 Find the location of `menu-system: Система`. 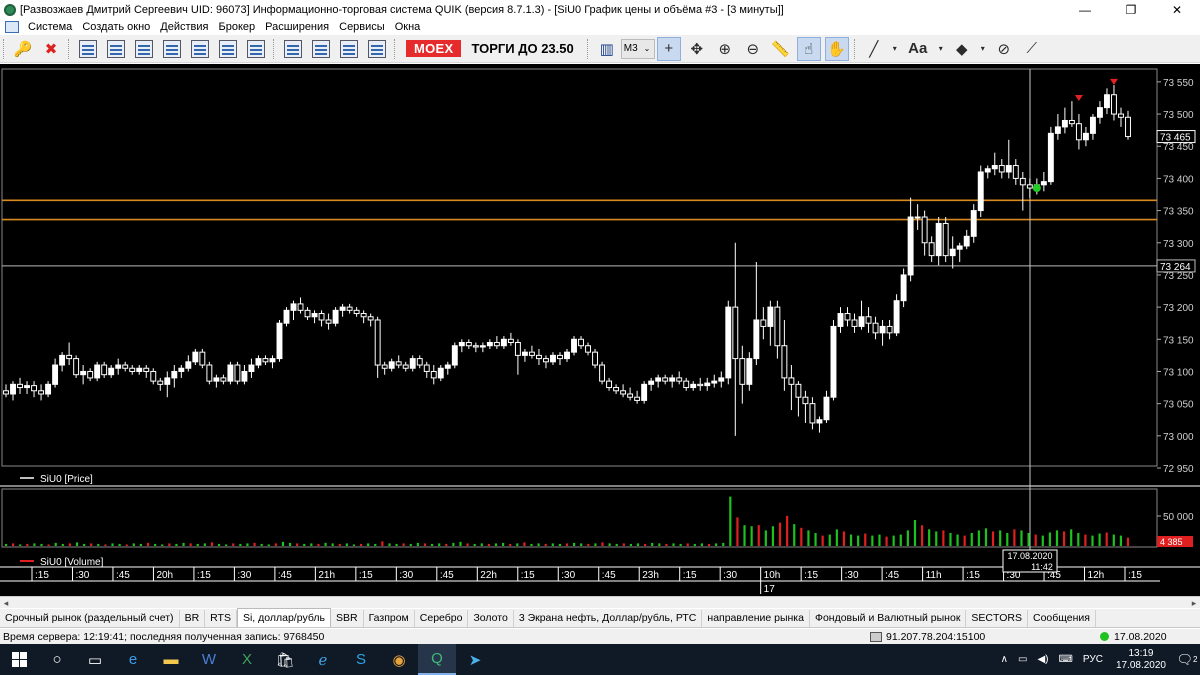

menu-system: Система is located at coordinates (50, 27).